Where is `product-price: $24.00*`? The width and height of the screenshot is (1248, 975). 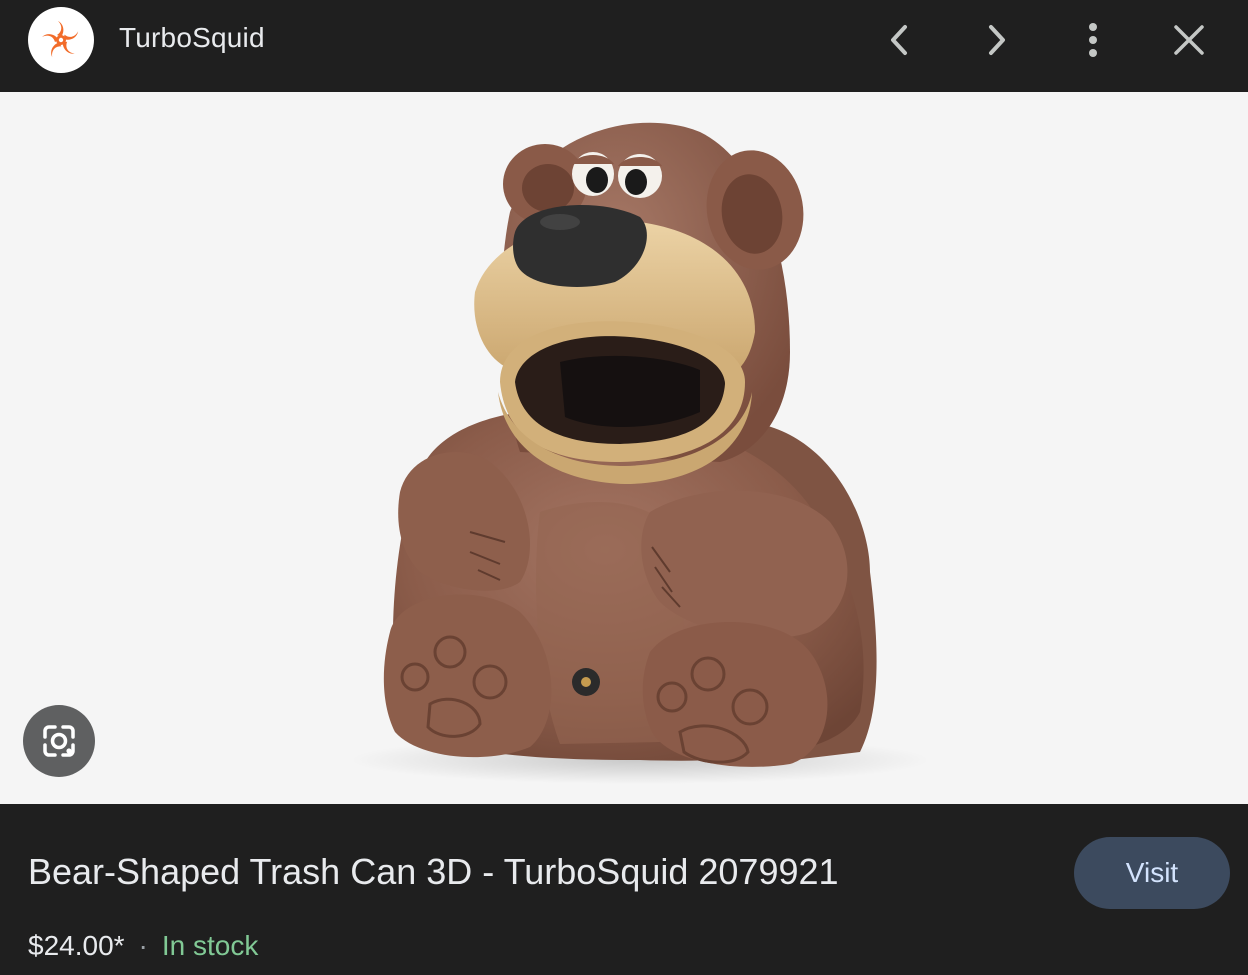
product-price: $24.00* is located at coordinates (76, 945).